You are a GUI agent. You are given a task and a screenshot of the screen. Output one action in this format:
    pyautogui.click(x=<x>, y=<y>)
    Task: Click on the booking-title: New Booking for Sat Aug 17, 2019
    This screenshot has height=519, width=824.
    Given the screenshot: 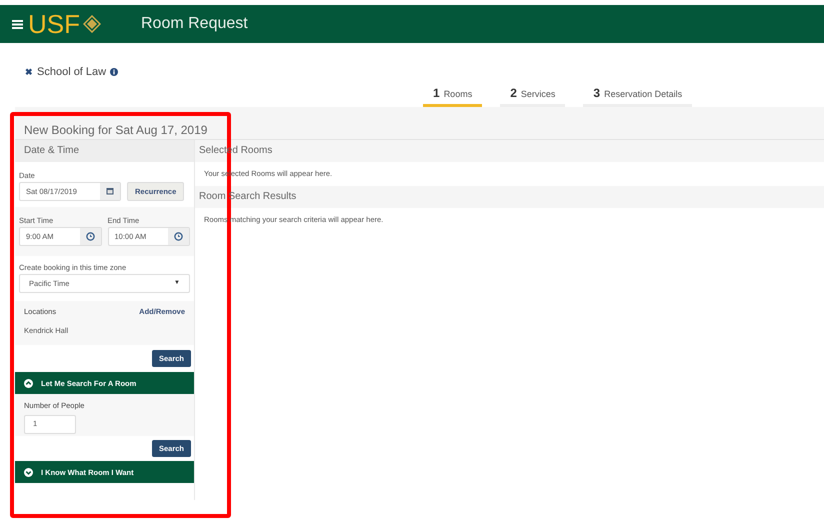 What is the action you would take?
    pyautogui.click(x=116, y=129)
    